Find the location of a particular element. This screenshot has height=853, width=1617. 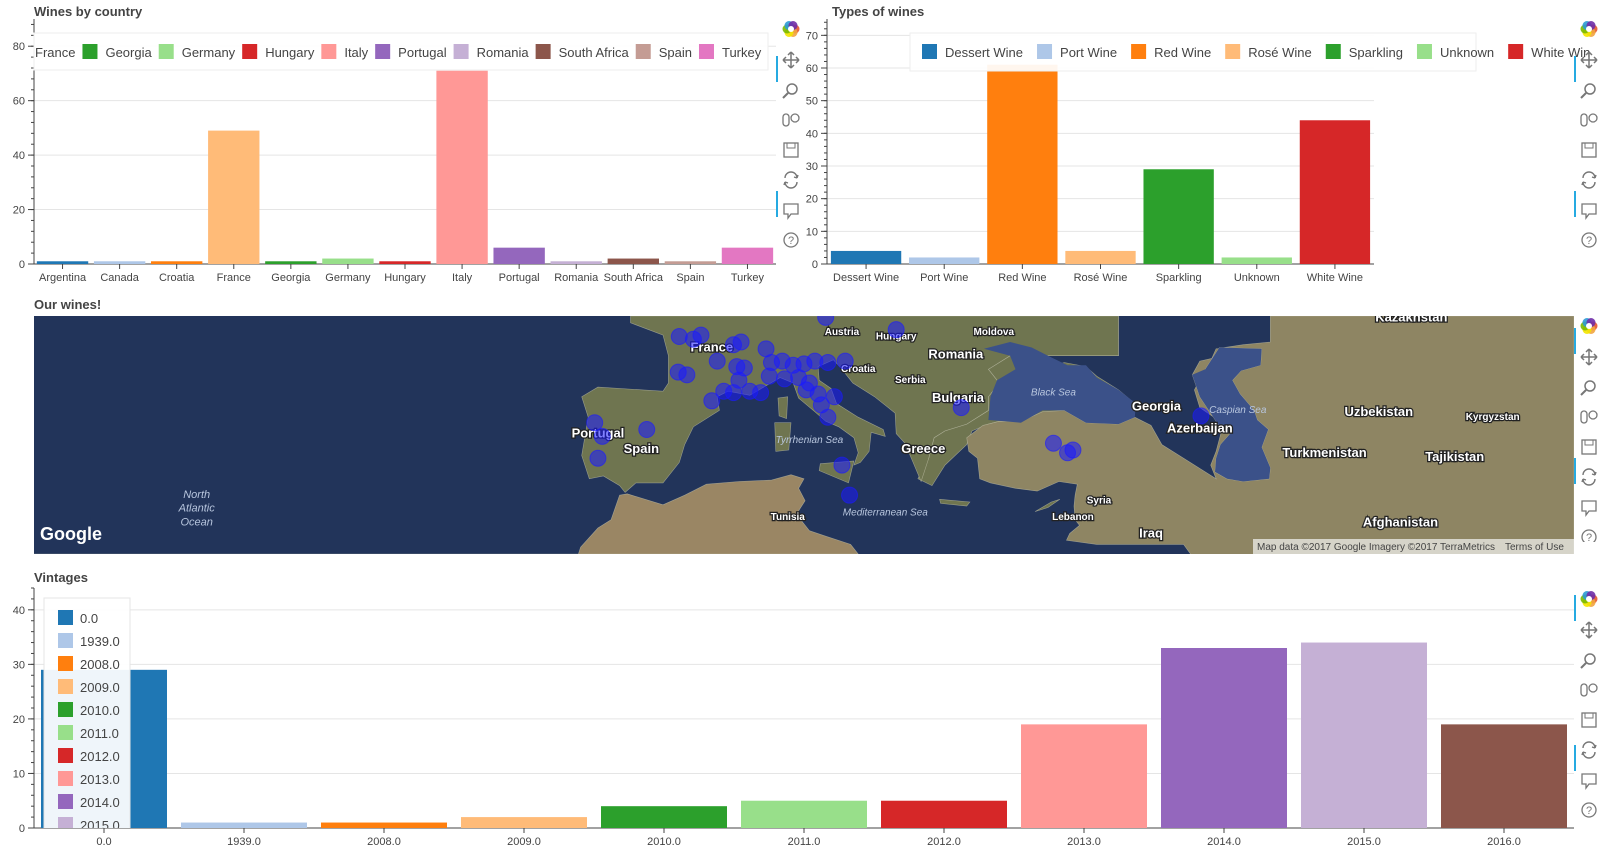

country-legend-label: Hungary is located at coordinates (290, 52).